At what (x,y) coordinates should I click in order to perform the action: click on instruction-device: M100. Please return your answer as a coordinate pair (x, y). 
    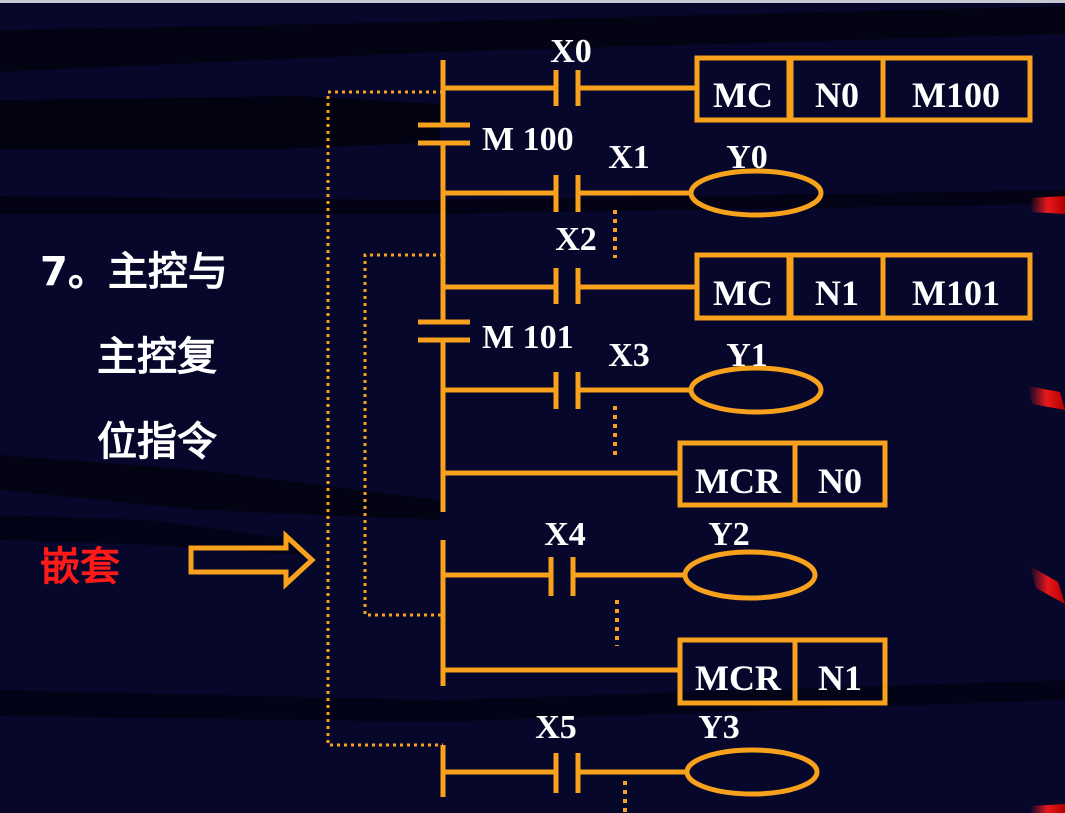
    Looking at the image, I should click on (956, 95).